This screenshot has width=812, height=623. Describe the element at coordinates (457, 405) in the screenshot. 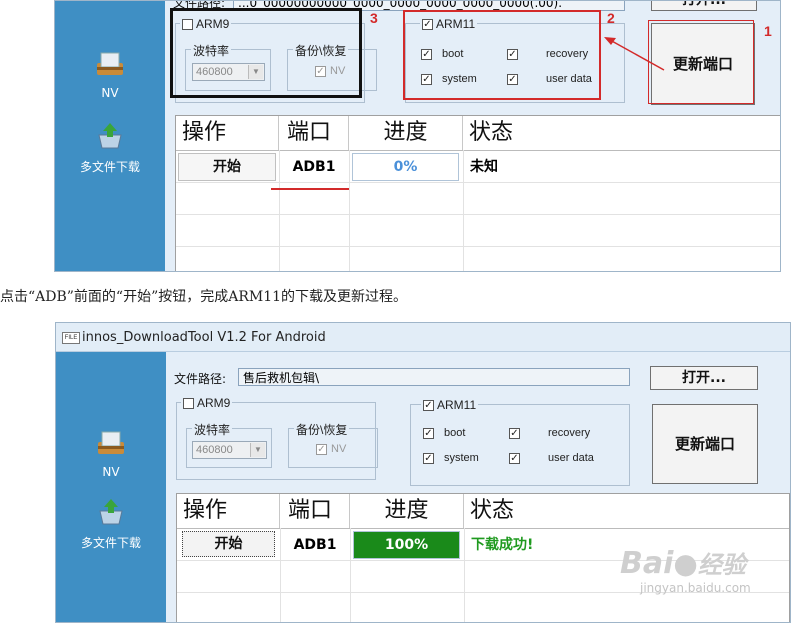

I see `arm11-label: ARM11` at that location.